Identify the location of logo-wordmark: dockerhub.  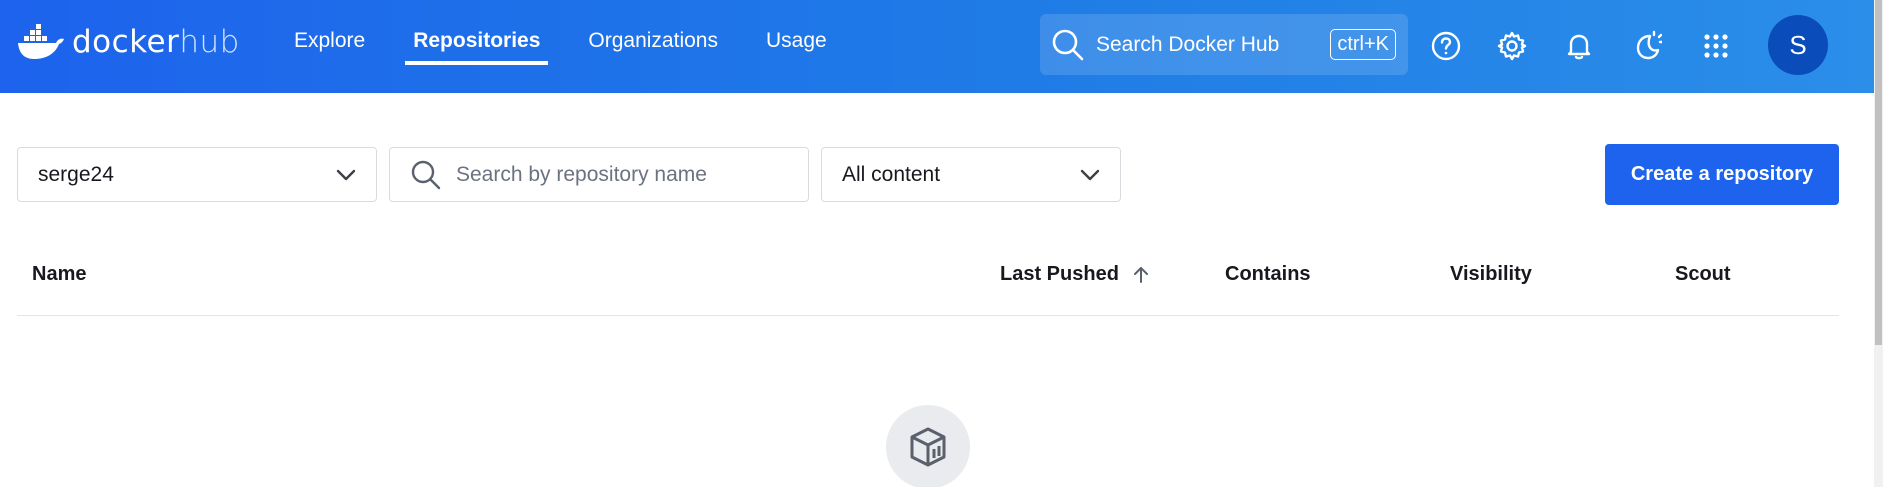
(156, 42).